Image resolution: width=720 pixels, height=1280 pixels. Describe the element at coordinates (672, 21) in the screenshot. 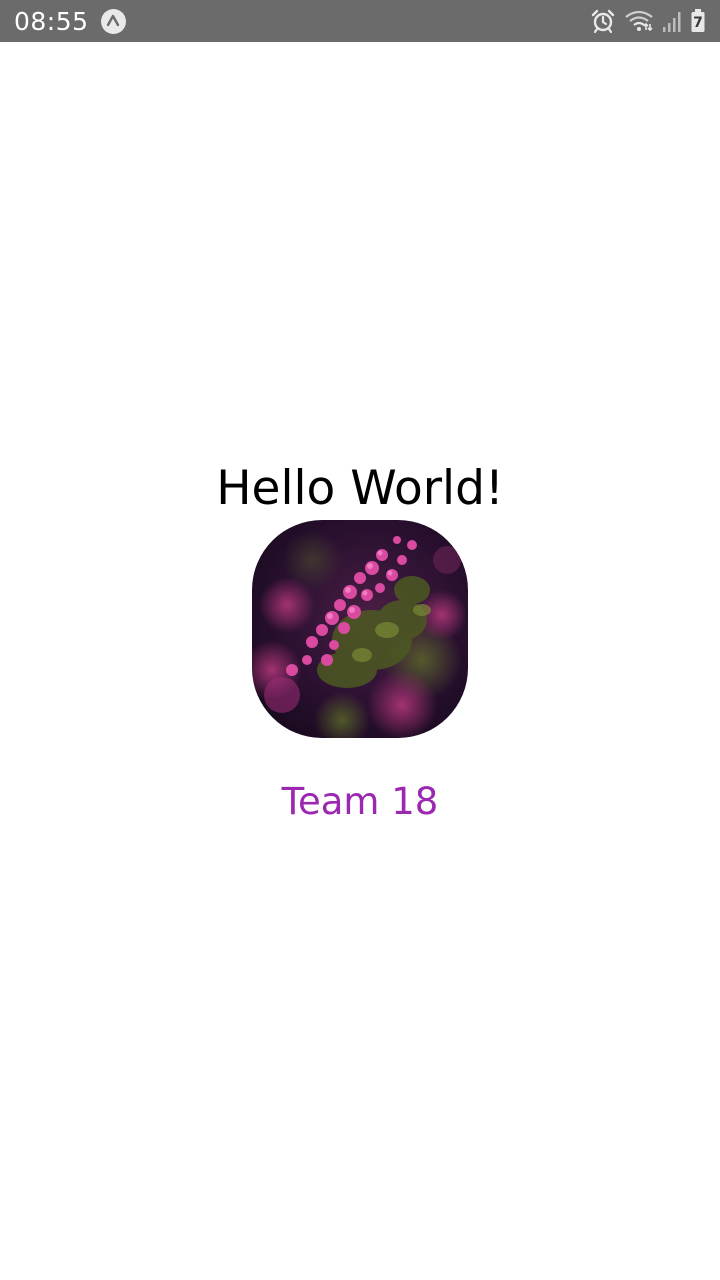

I see `signal-icon` at that location.